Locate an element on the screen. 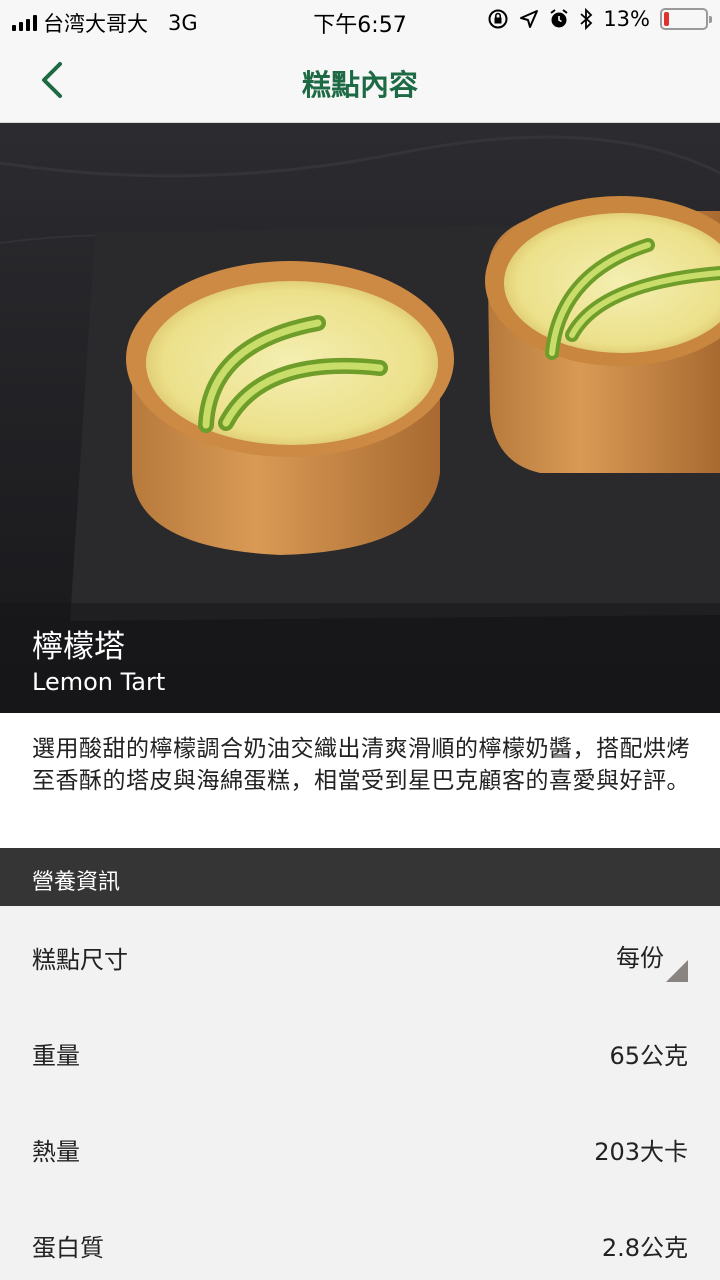  size-label: 糕點尺寸 is located at coordinates (80, 960).